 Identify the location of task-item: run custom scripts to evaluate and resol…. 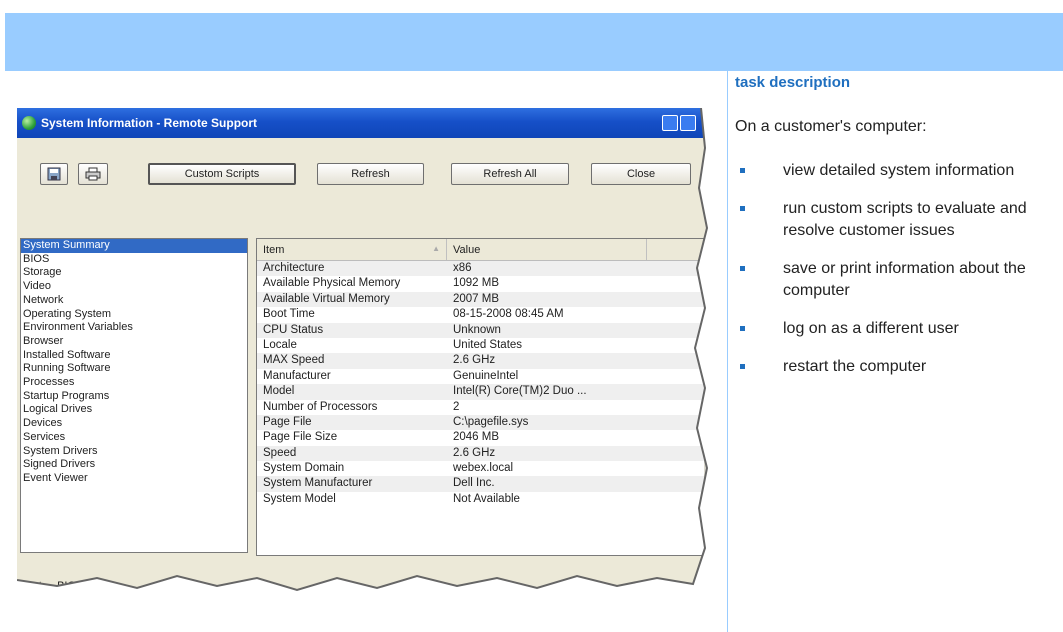
(899, 220).